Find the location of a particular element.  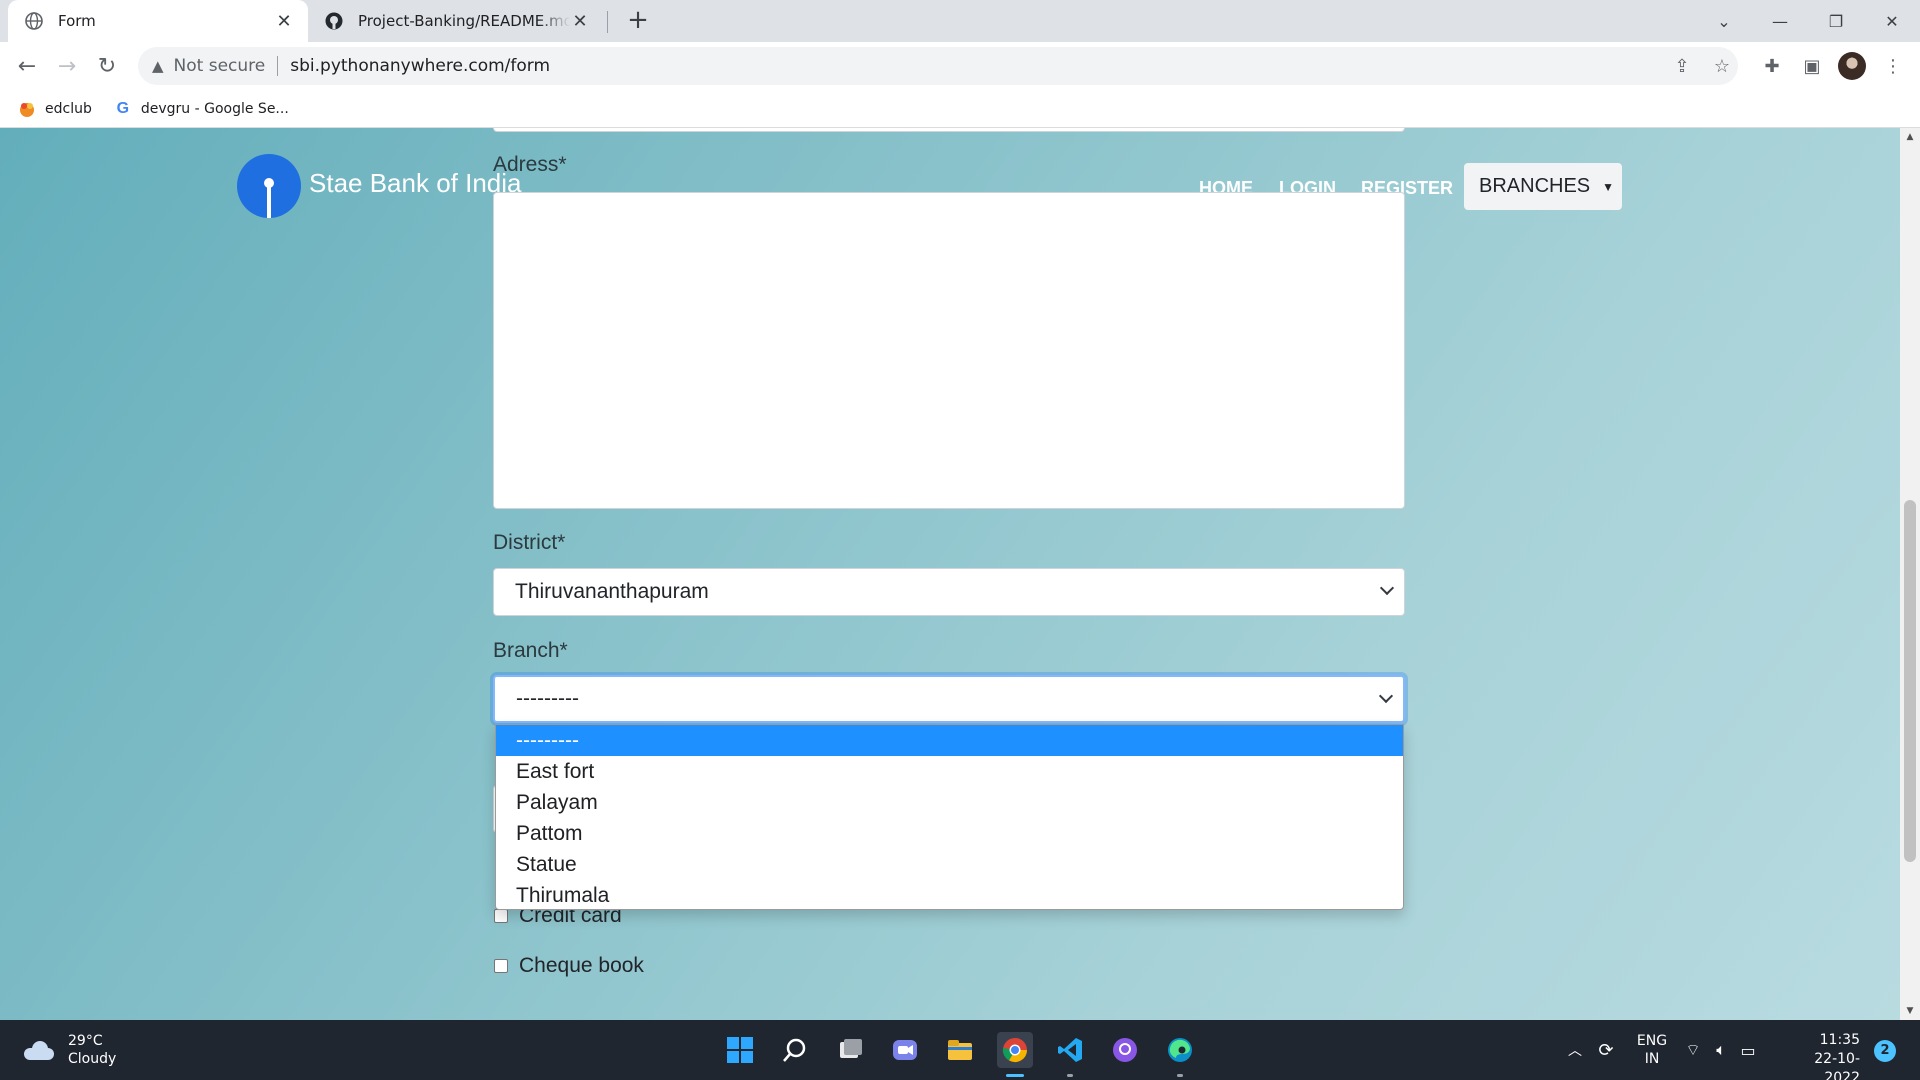

file-explorer-icon is located at coordinates (960, 1050).